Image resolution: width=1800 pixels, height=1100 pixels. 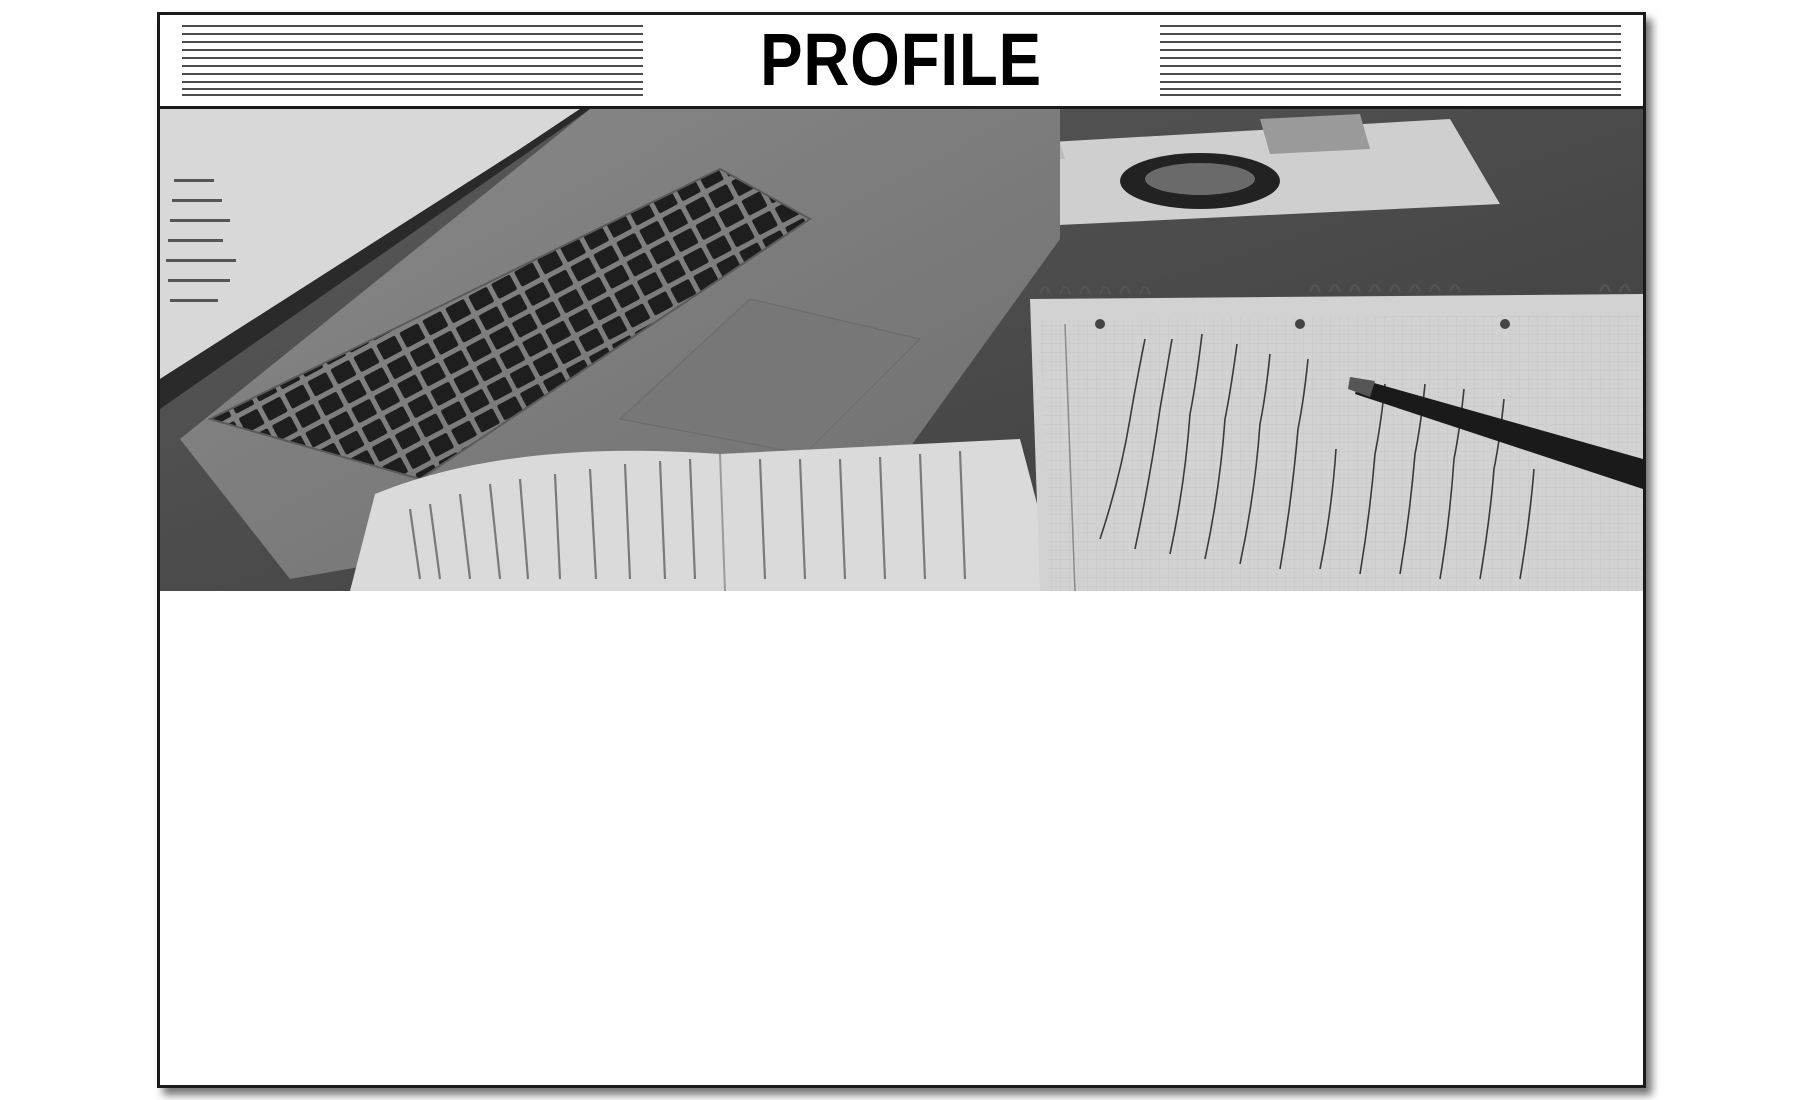 I want to click on masthead: PROFILE, so click(x=901, y=62).